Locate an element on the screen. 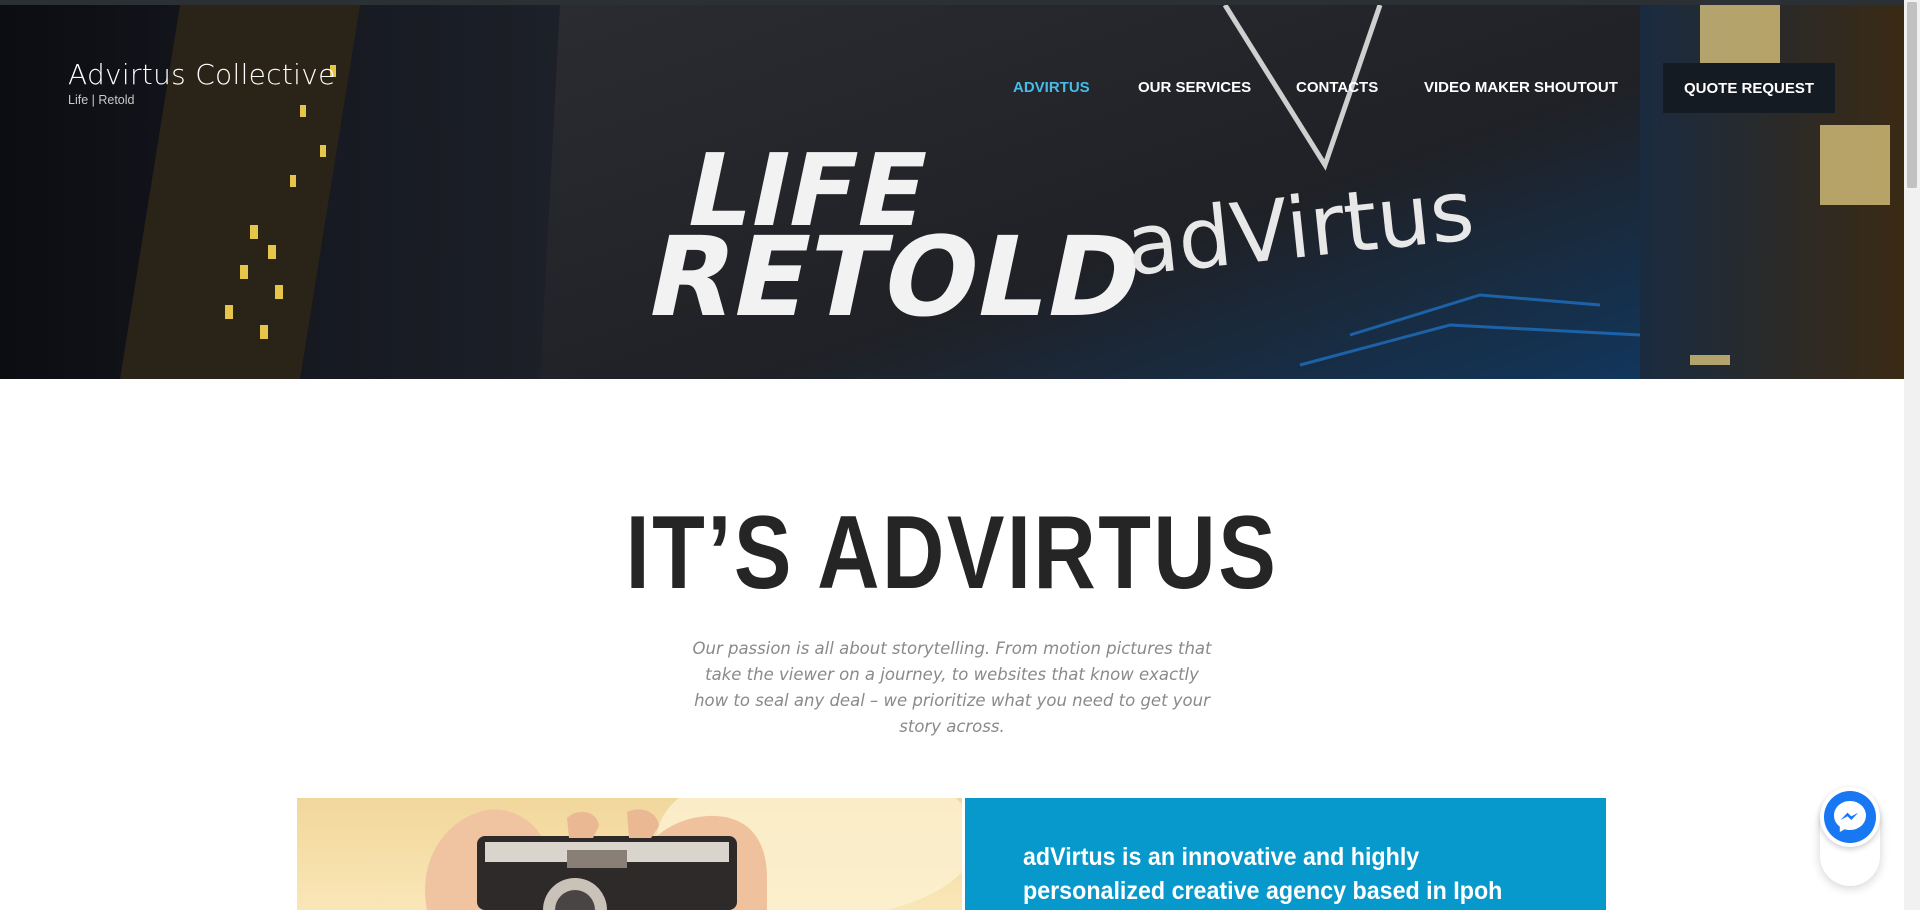 This screenshot has height=910, width=1920. nav-item-advirtus: ADVIRTUS is located at coordinates (1051, 87).